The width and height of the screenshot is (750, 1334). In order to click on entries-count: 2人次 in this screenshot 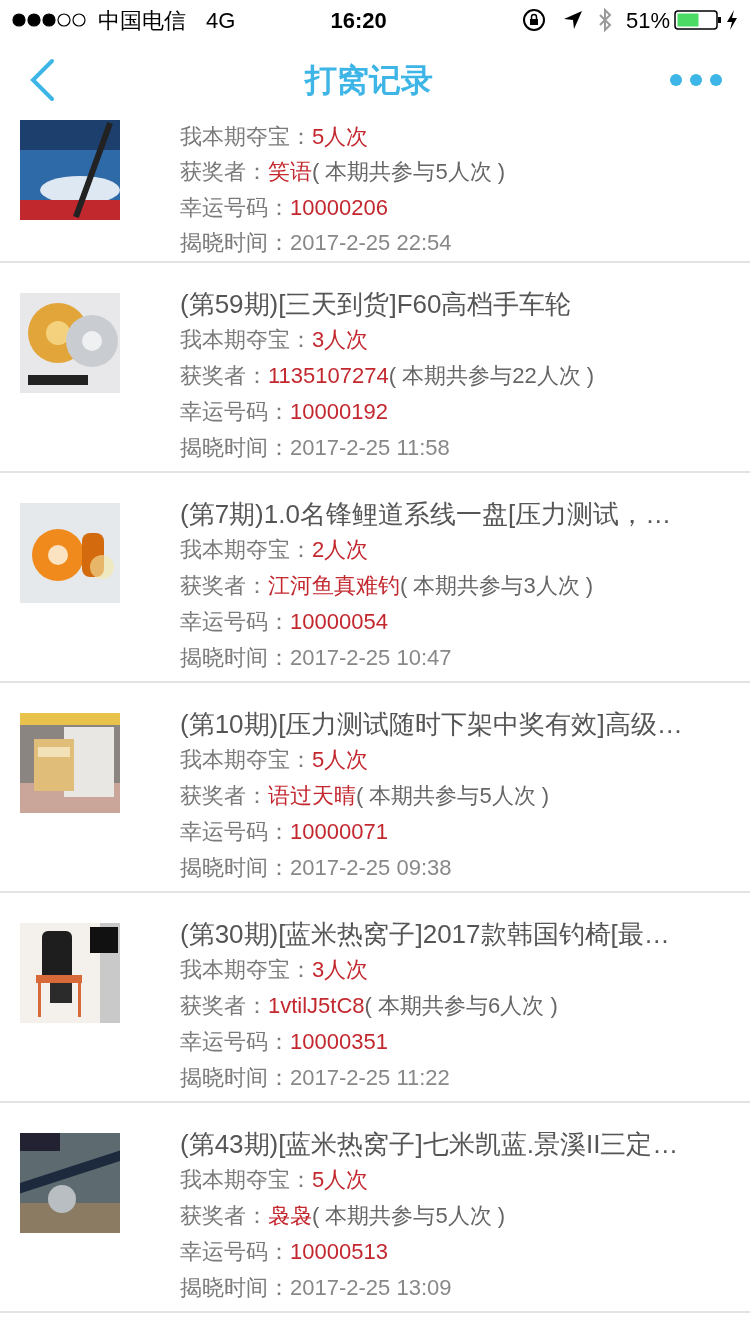, I will do `click(340, 550)`.